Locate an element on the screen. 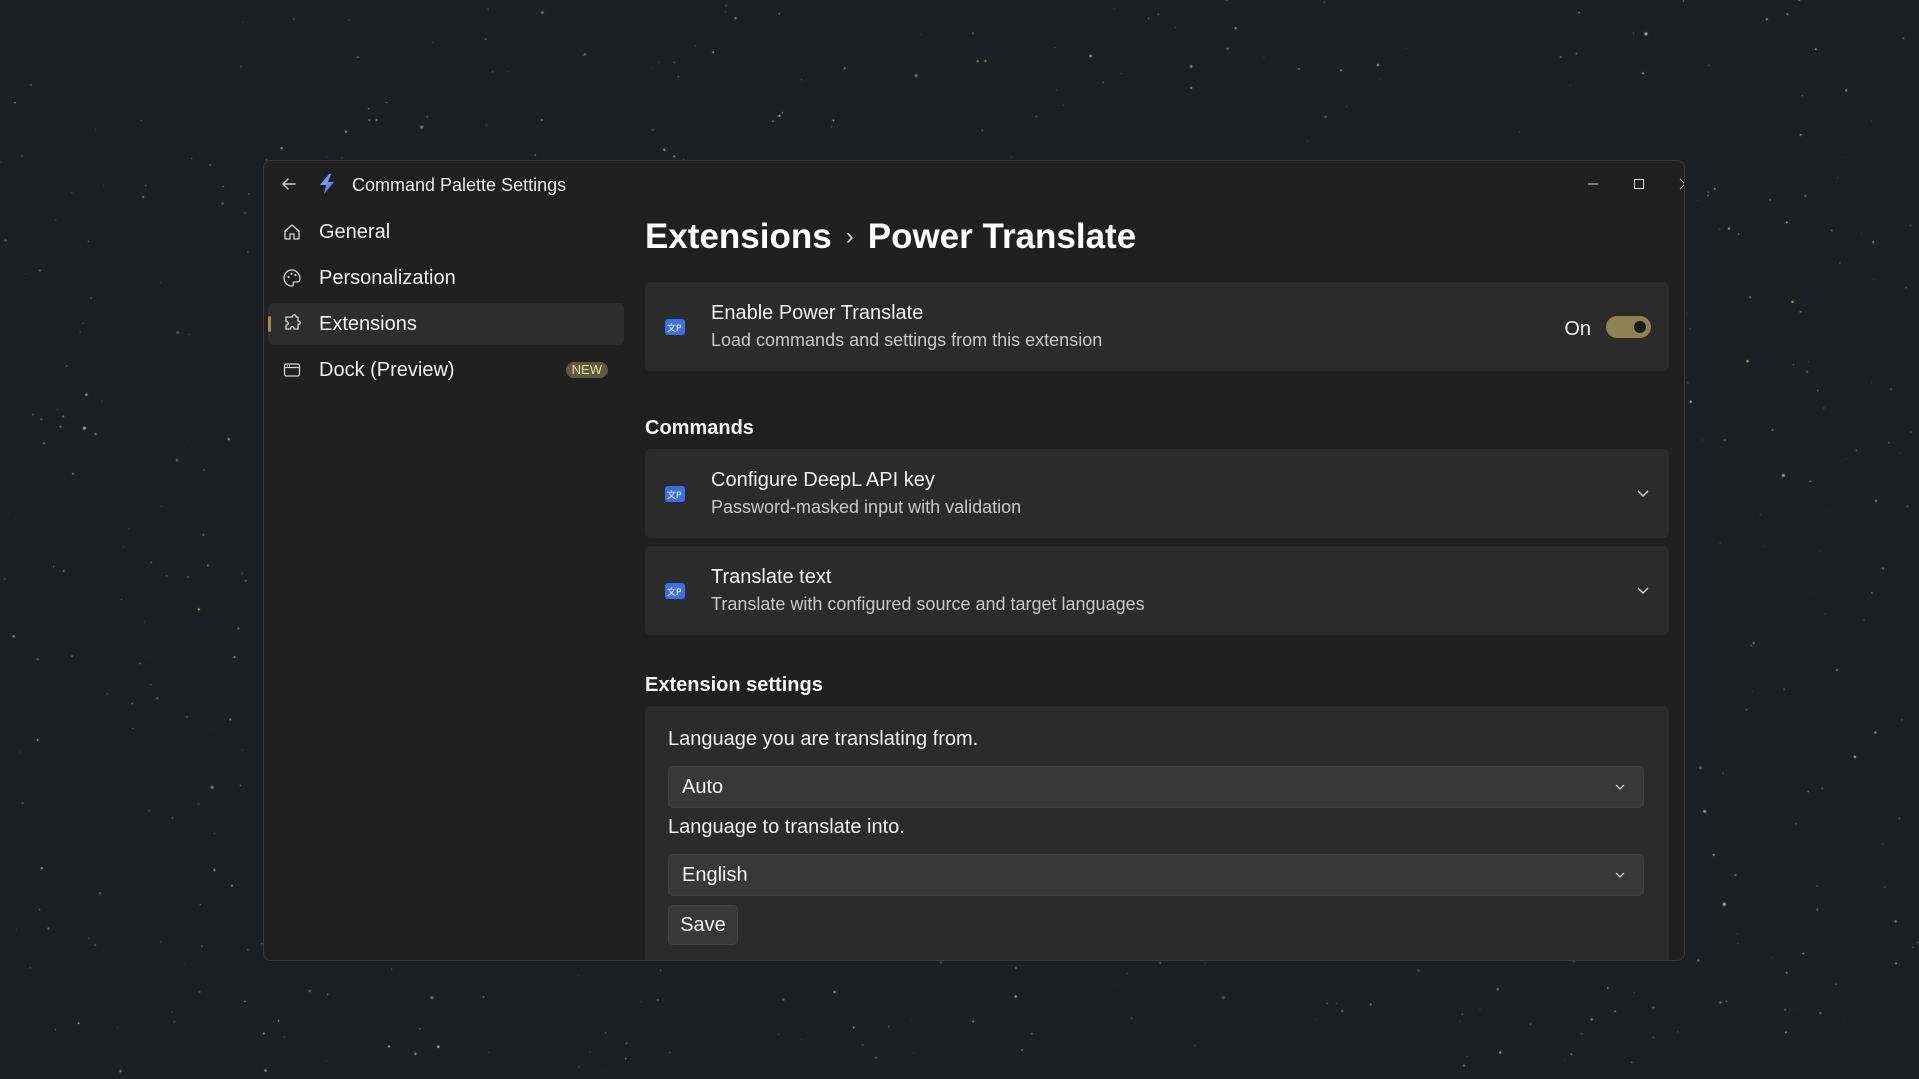  breadcrumb-parent: Extensions is located at coordinates (738, 236).